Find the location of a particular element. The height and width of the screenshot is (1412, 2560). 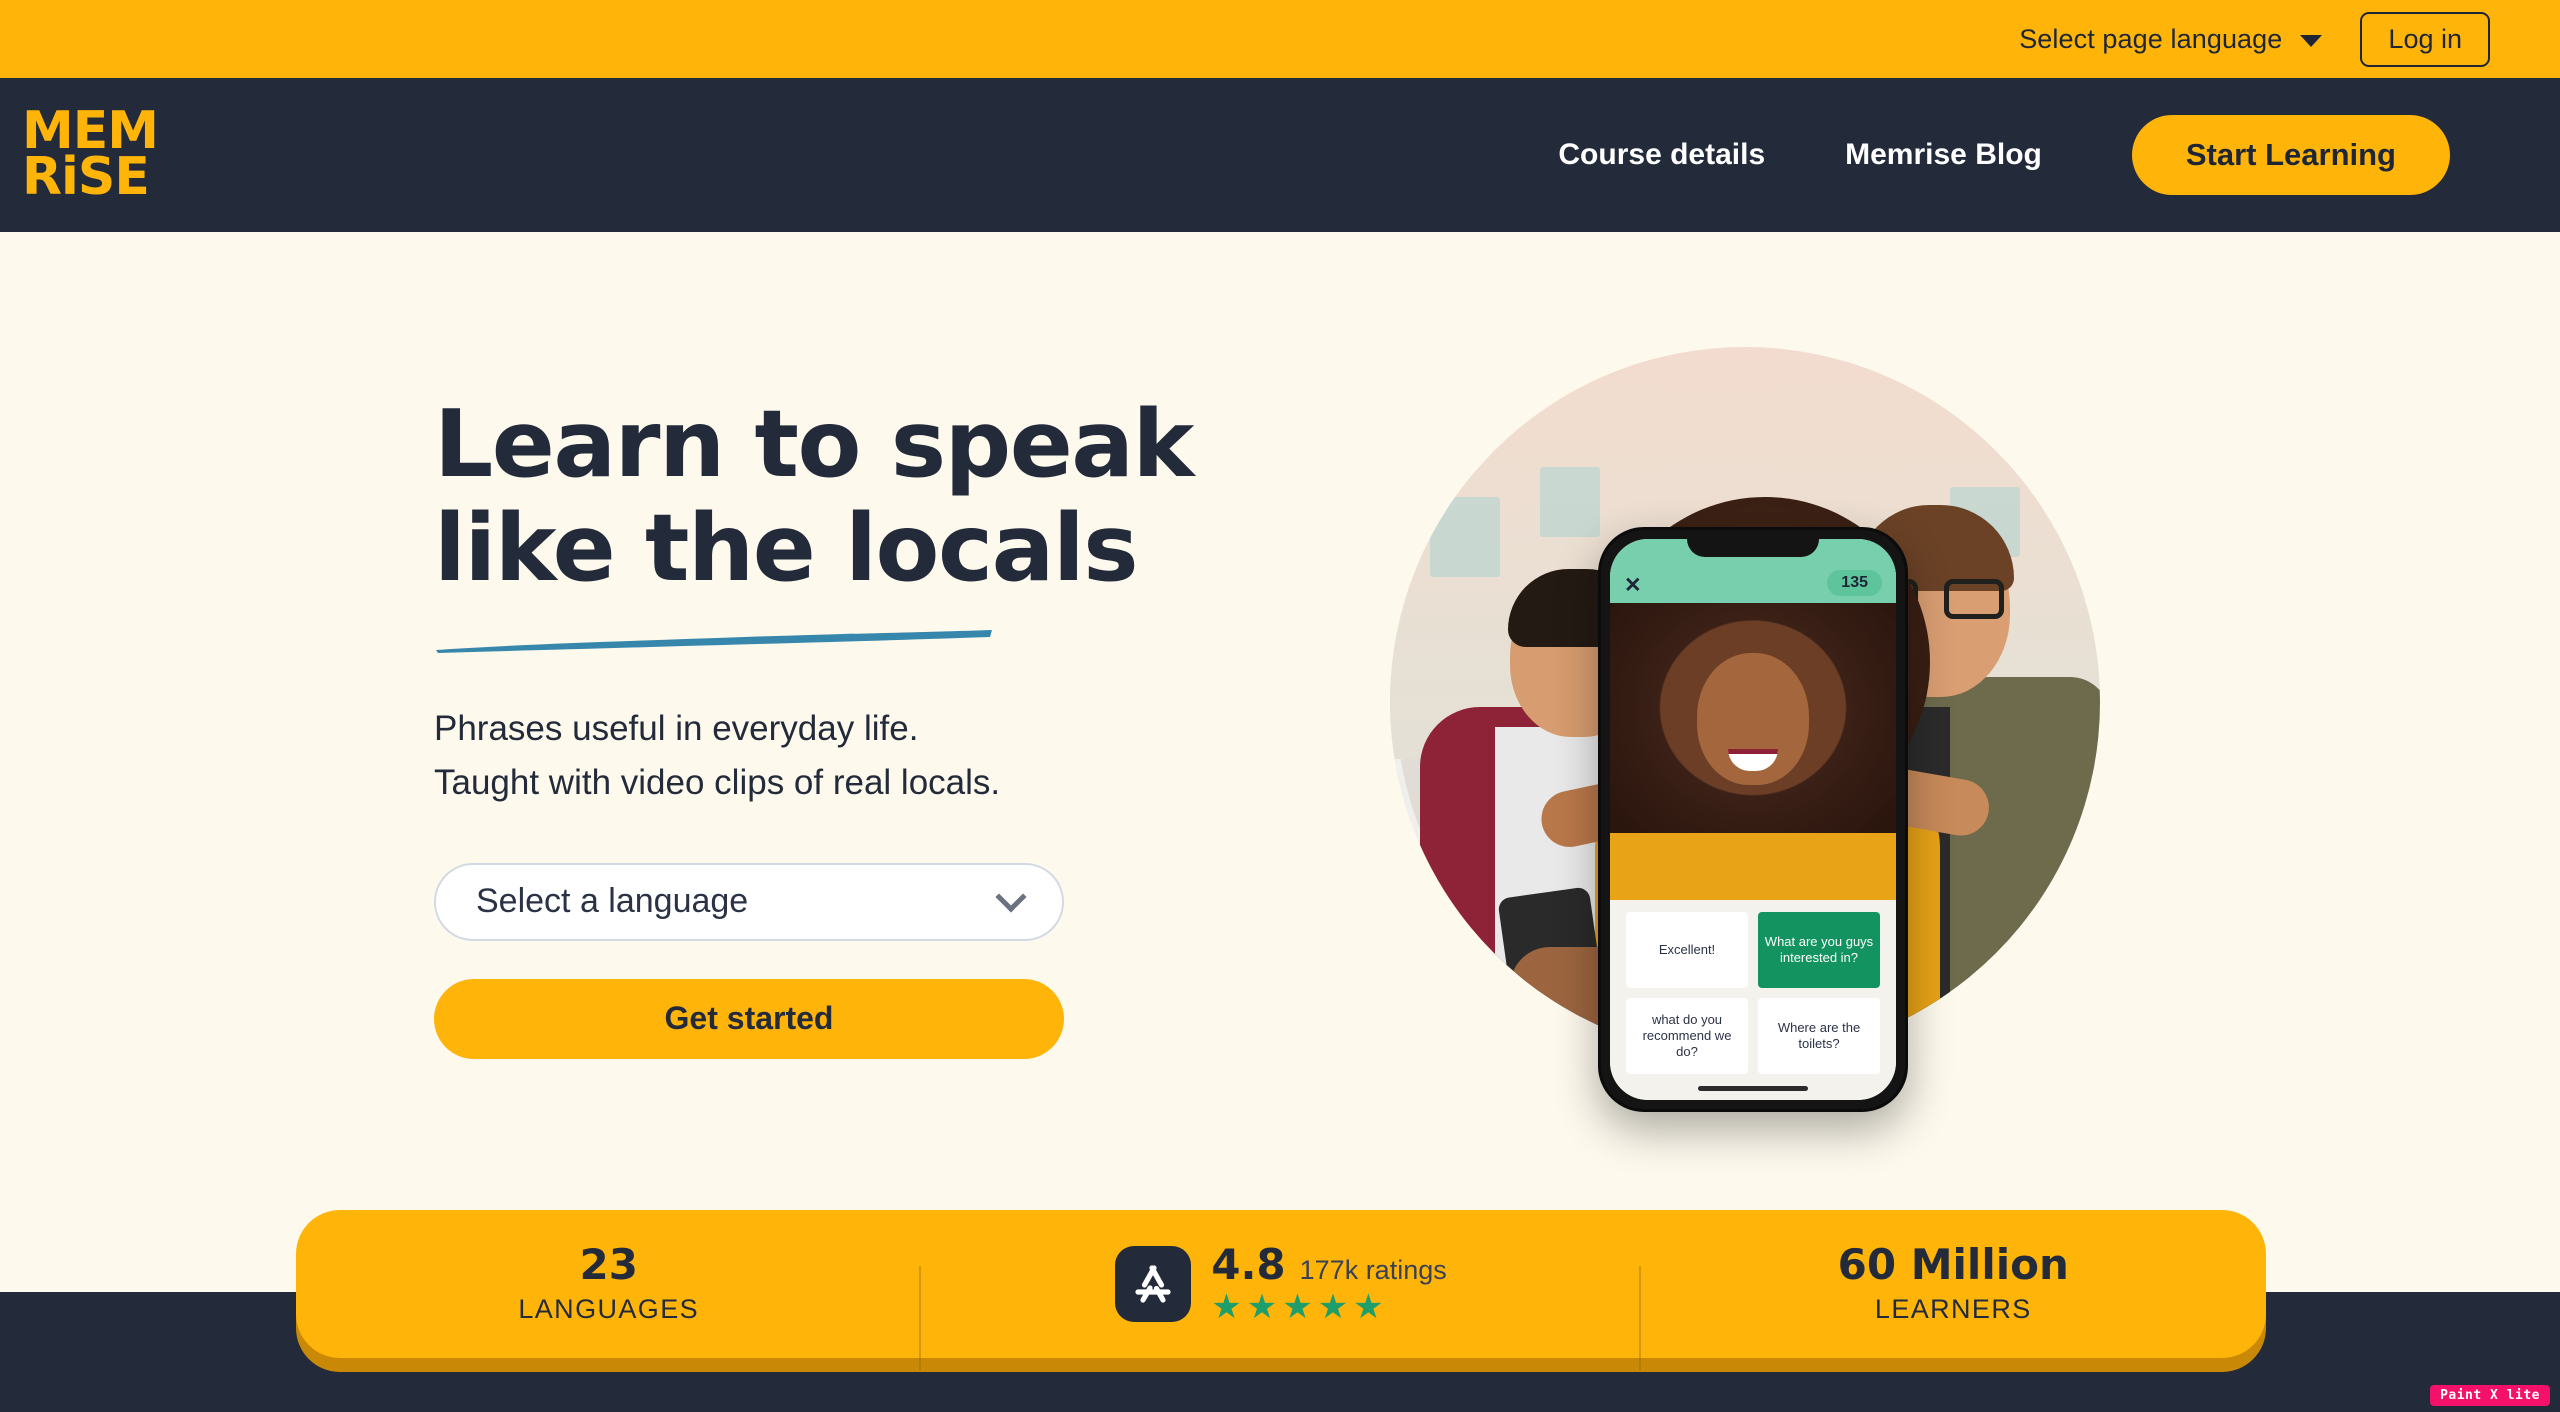

answer-card: Where are the toilets? is located at coordinates (1819, 1036).